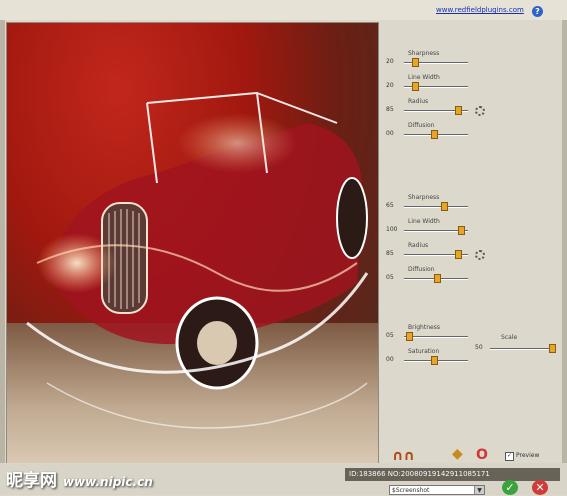 Image resolution: width=567 pixels, height=496 pixels. Describe the element at coordinates (509, 456) in the screenshot. I see `preview-checkbox: ✓` at that location.